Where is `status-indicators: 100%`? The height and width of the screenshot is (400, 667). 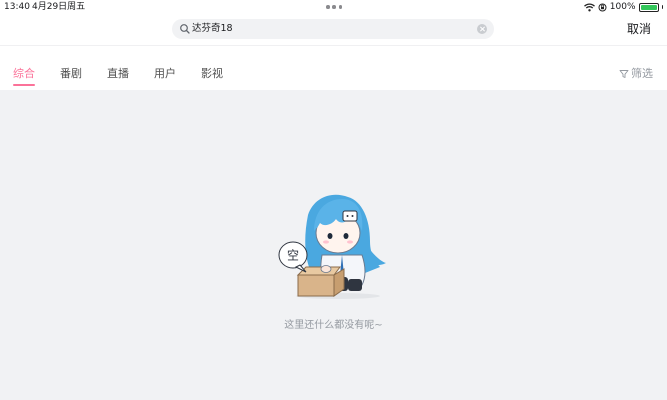 status-indicators: 100% is located at coordinates (623, 7).